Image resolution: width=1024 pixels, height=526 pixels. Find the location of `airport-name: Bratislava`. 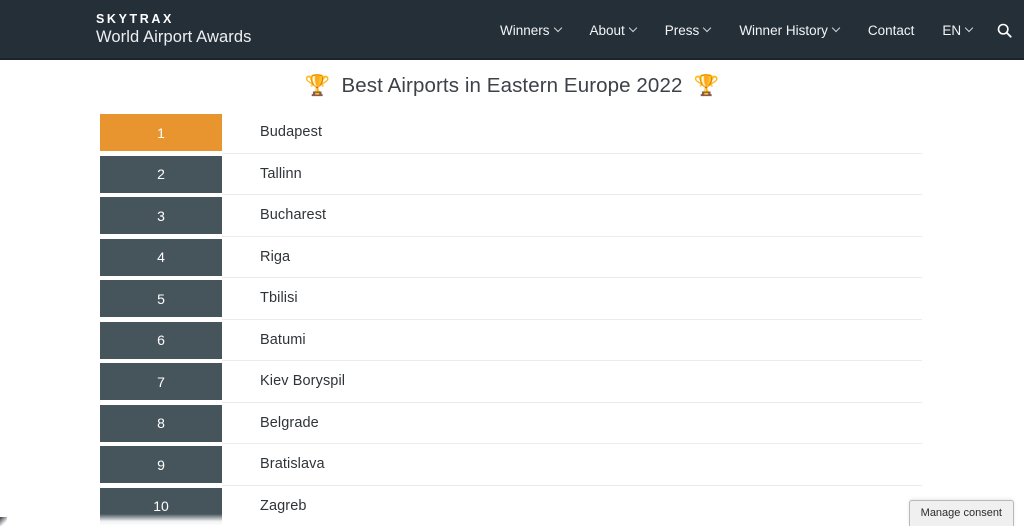

airport-name: Bratislava is located at coordinates (292, 464).